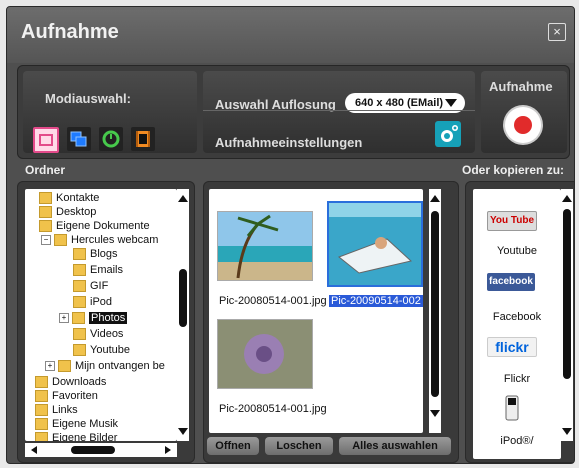  What do you see at coordinates (512, 221) in the screenshot?
I see `youtube-logo: You Tube` at bounding box center [512, 221].